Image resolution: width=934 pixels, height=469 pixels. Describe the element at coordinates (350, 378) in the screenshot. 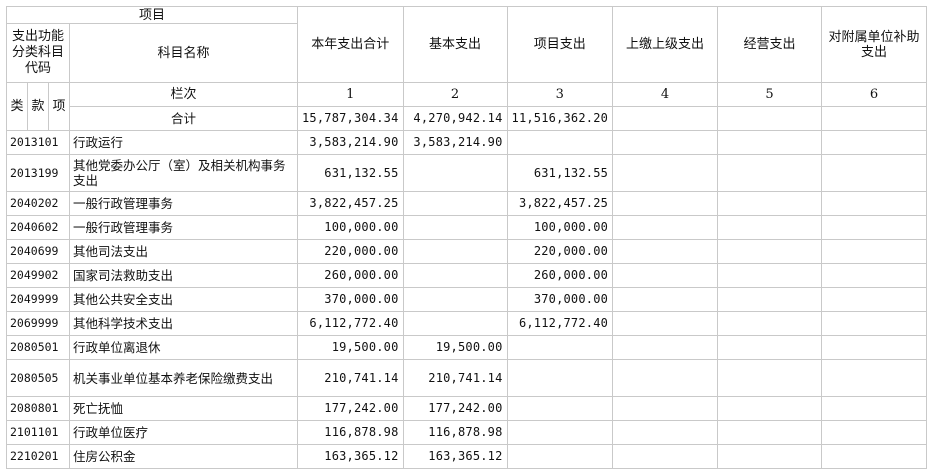

I see `row-total: 210,741.14` at that location.